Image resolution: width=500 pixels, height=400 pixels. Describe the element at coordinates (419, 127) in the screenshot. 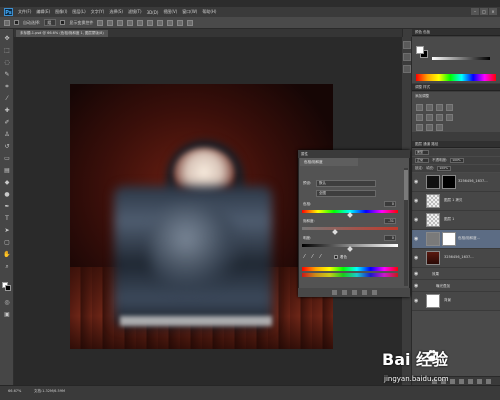

I see `invert-adjust-icon` at that location.